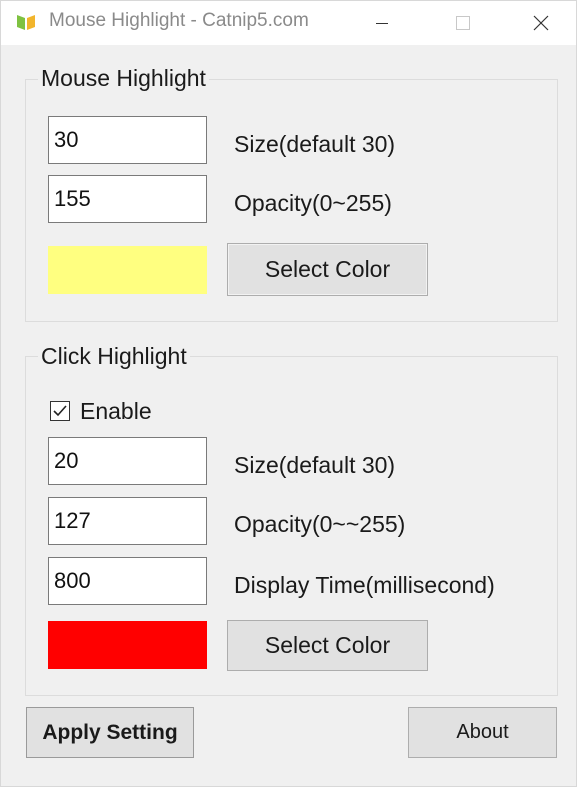  I want to click on mouse-size-label: Size(default 30), so click(315, 144).